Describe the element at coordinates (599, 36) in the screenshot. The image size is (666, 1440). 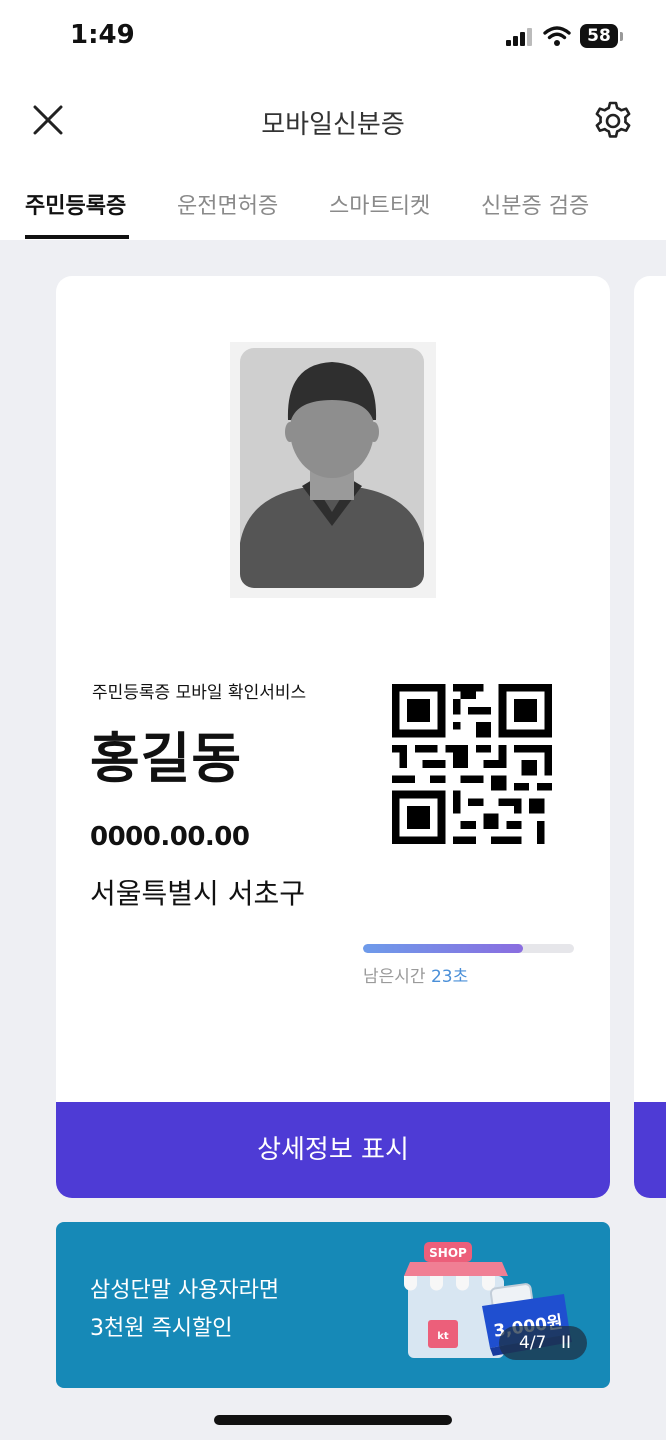
I see `battery-icon: 58` at that location.